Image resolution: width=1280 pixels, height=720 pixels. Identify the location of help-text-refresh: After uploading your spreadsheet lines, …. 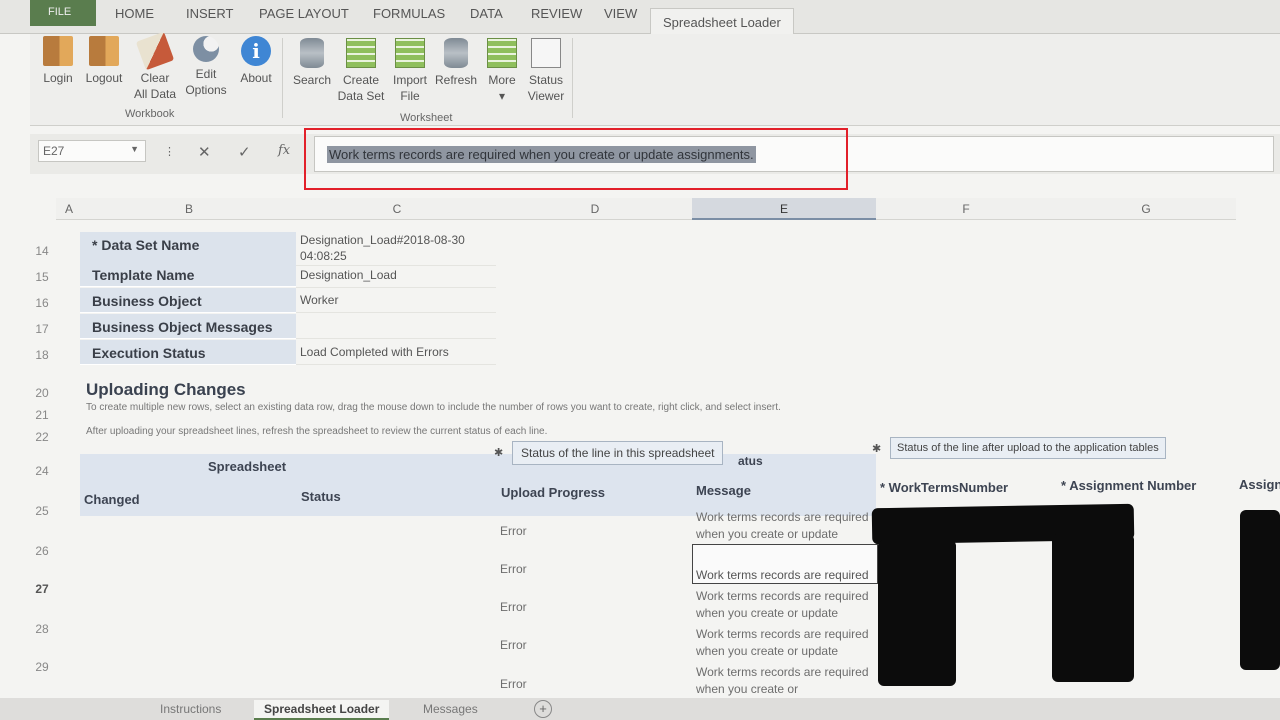
(317, 431).